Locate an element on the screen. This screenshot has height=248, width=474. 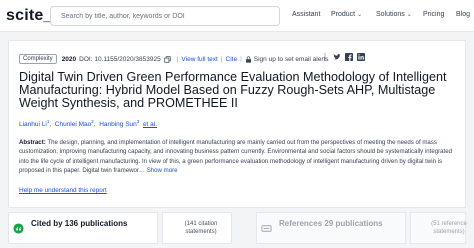
author-name: Chunlei Mao is located at coordinates (73, 125).